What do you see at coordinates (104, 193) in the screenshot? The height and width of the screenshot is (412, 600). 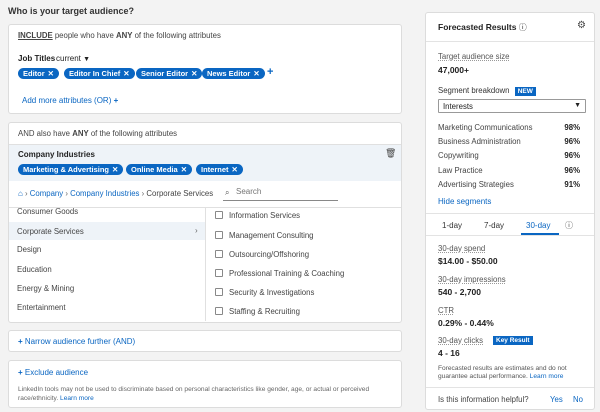 I see `breadcrumb-company-industries: Company Industries` at bounding box center [104, 193].